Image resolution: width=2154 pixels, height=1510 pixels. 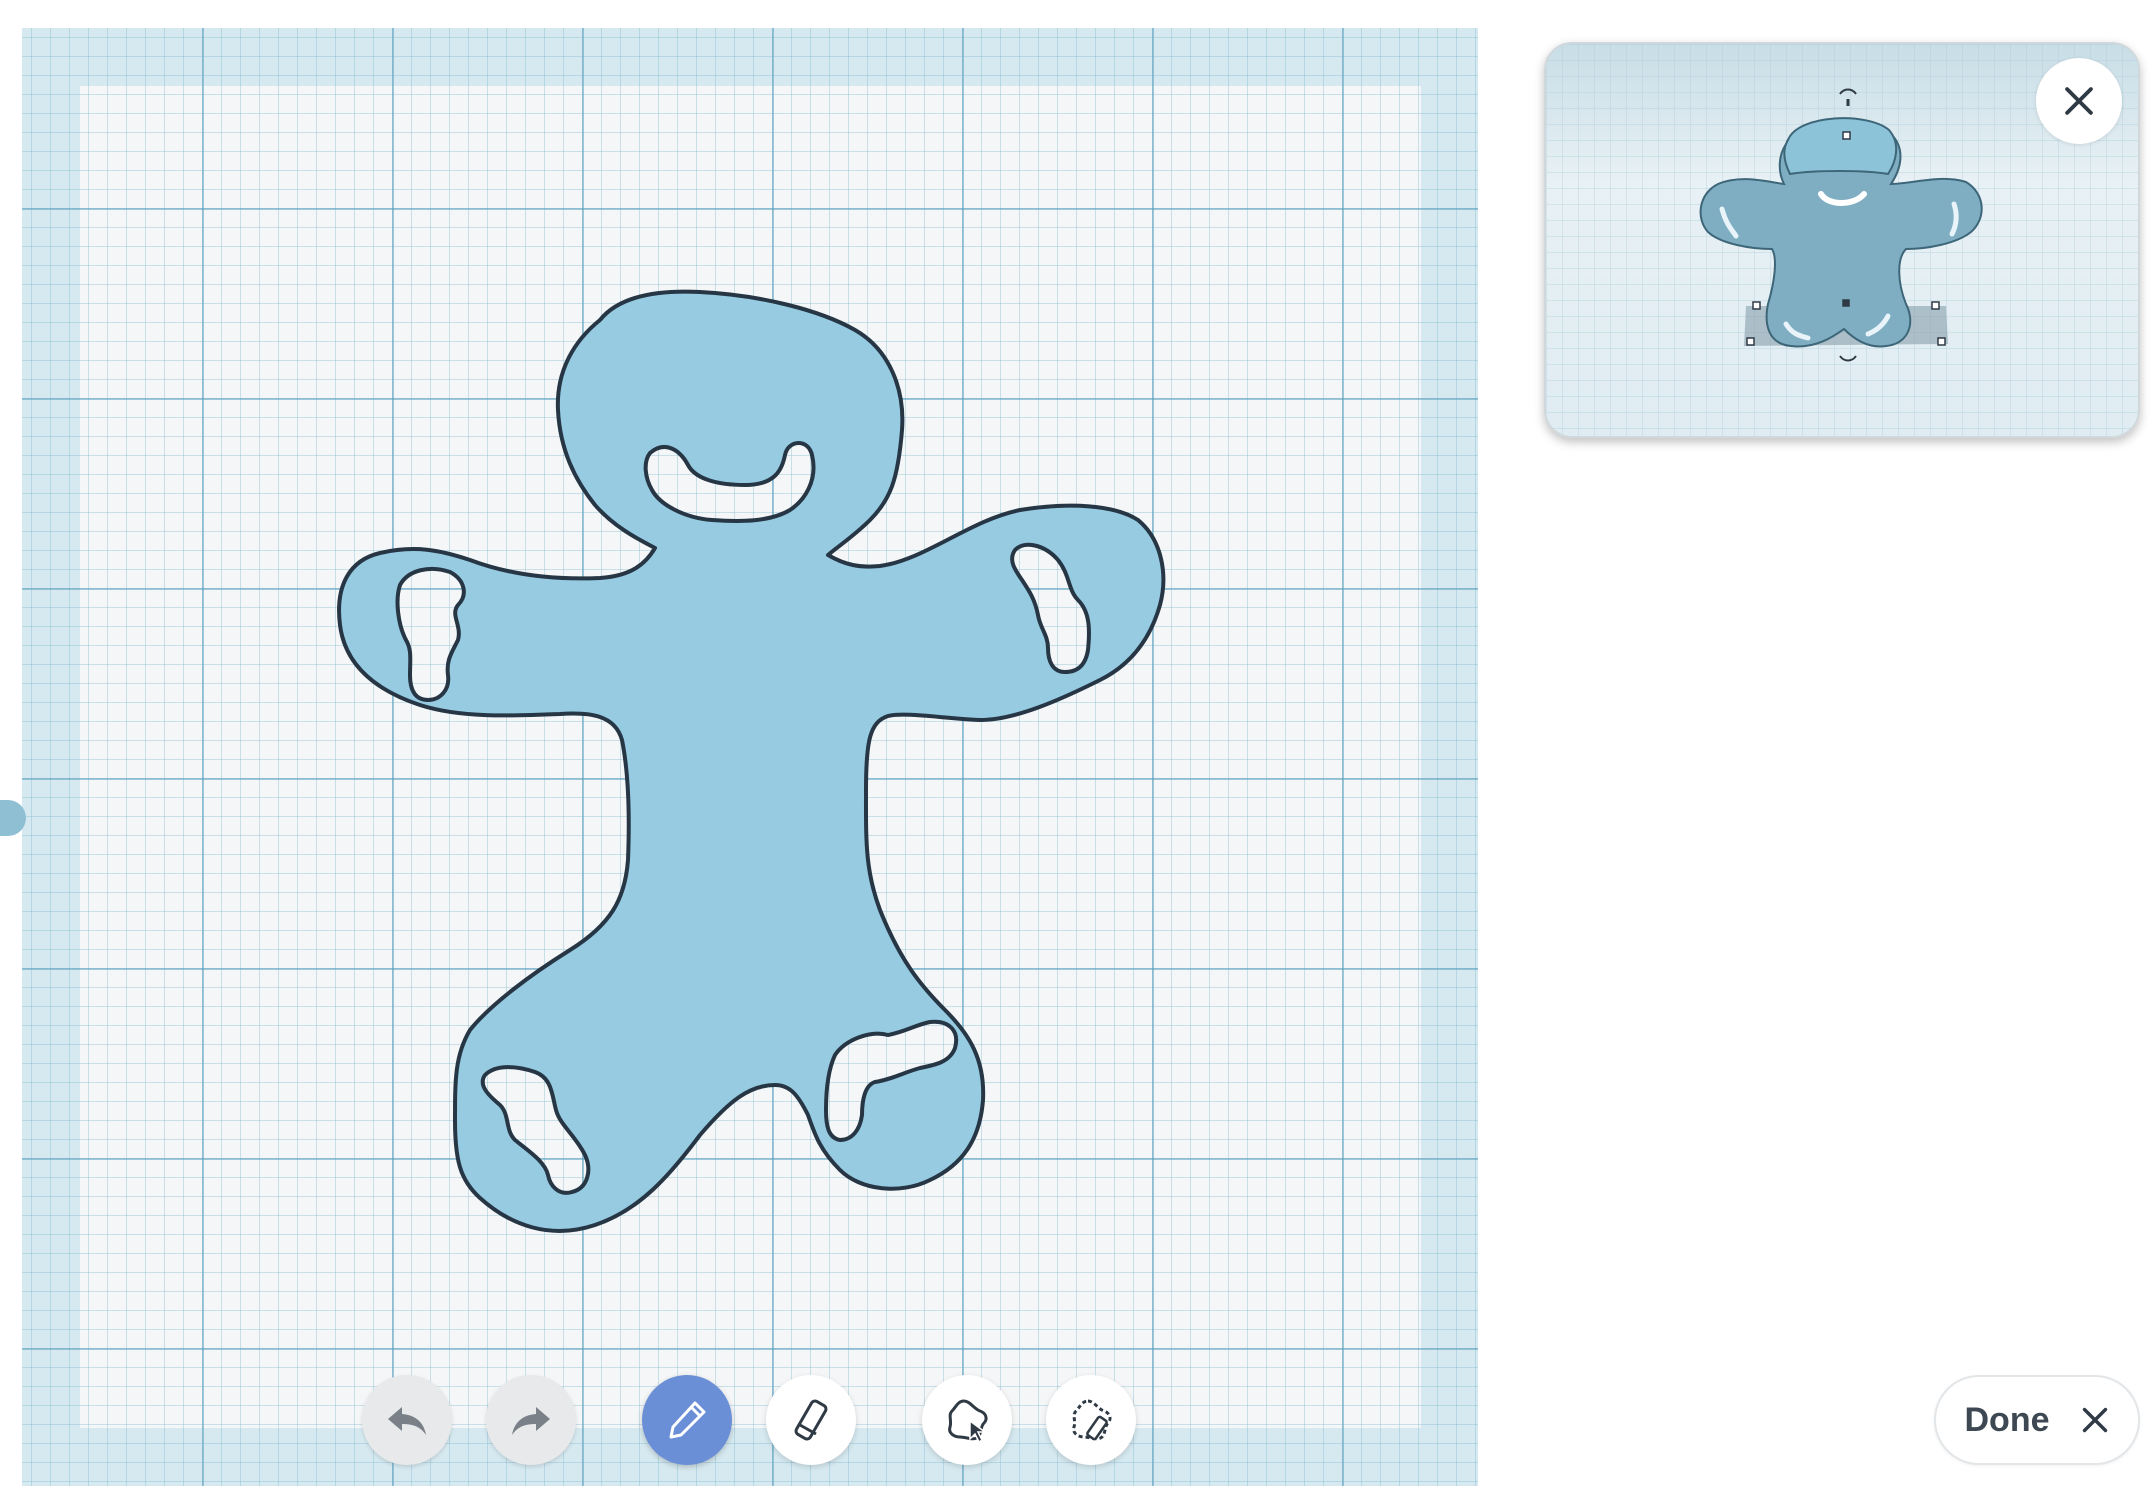 I want to click on pencil-tool-button, so click(x=687, y=1420).